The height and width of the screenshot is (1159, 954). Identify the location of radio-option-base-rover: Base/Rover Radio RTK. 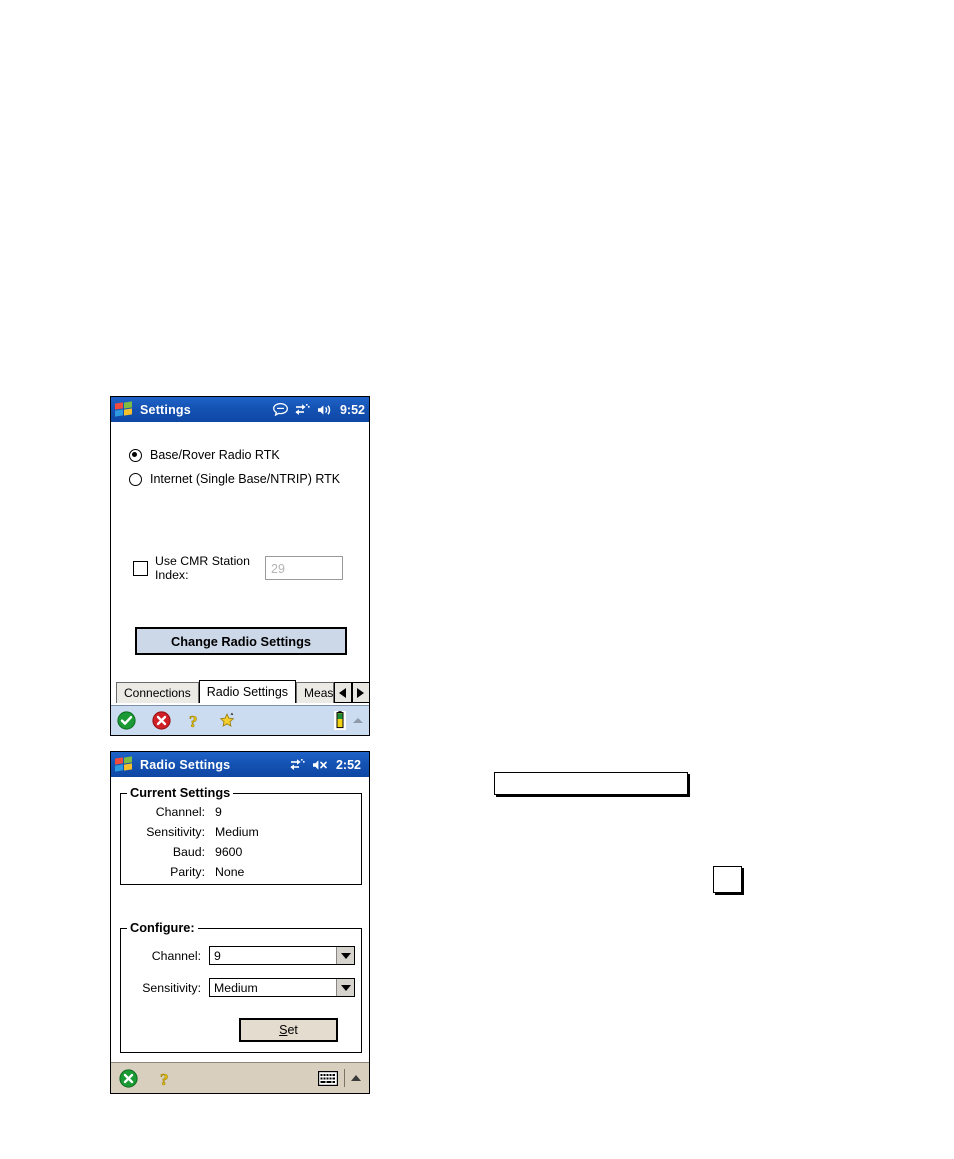
(204, 455).